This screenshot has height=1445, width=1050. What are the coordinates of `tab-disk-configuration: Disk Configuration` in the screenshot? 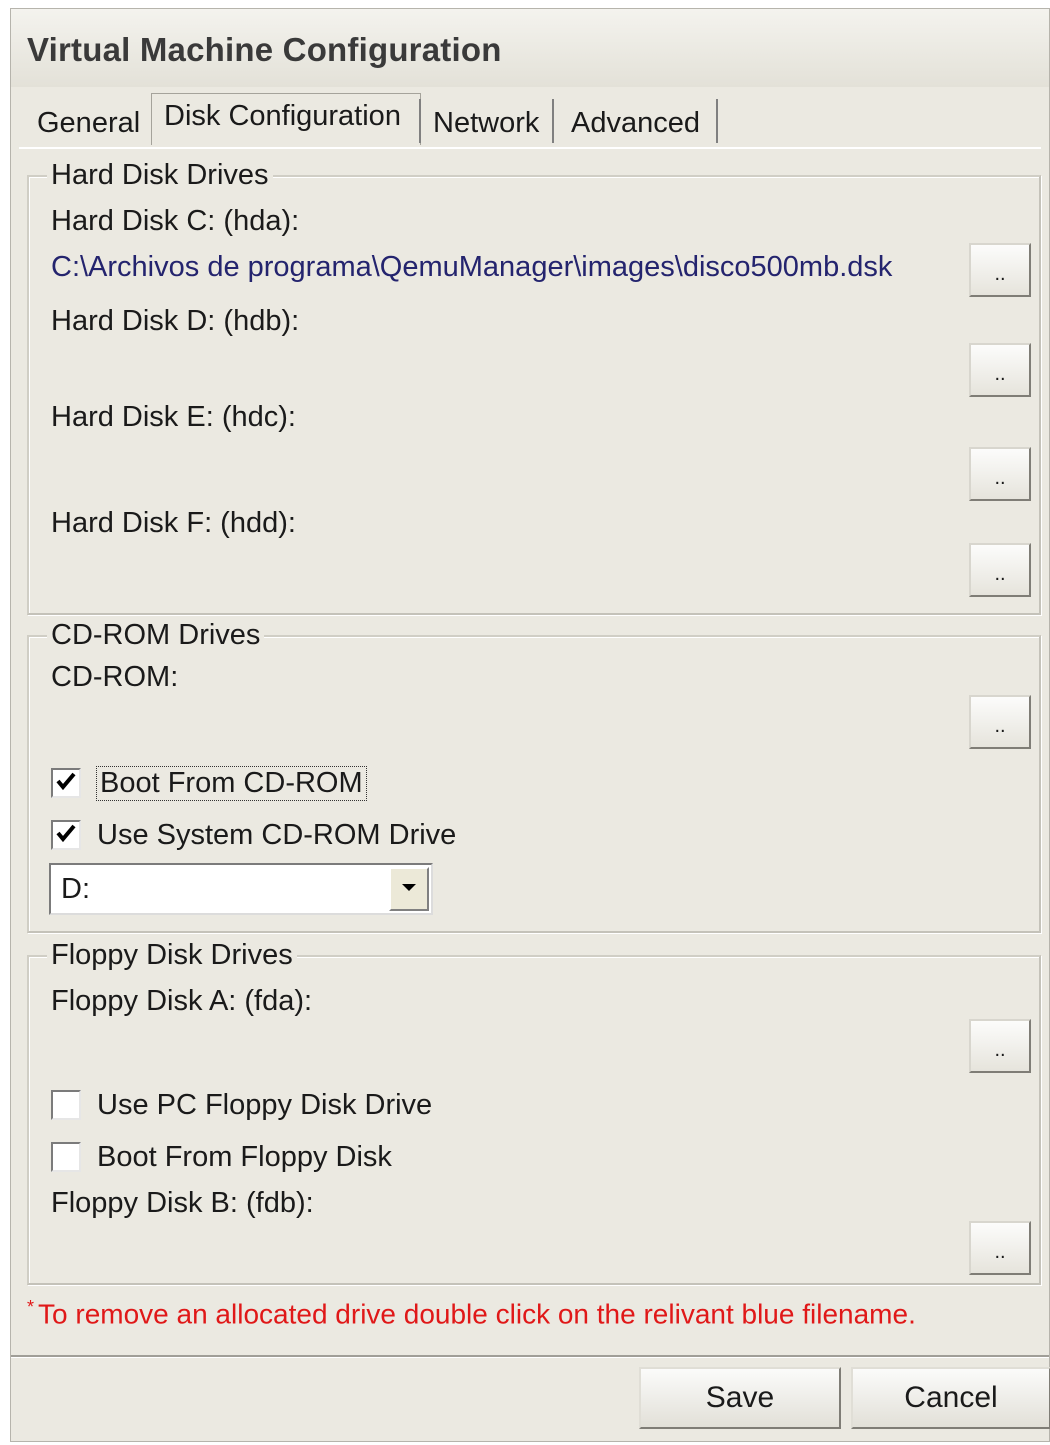 It's located at (286, 119).